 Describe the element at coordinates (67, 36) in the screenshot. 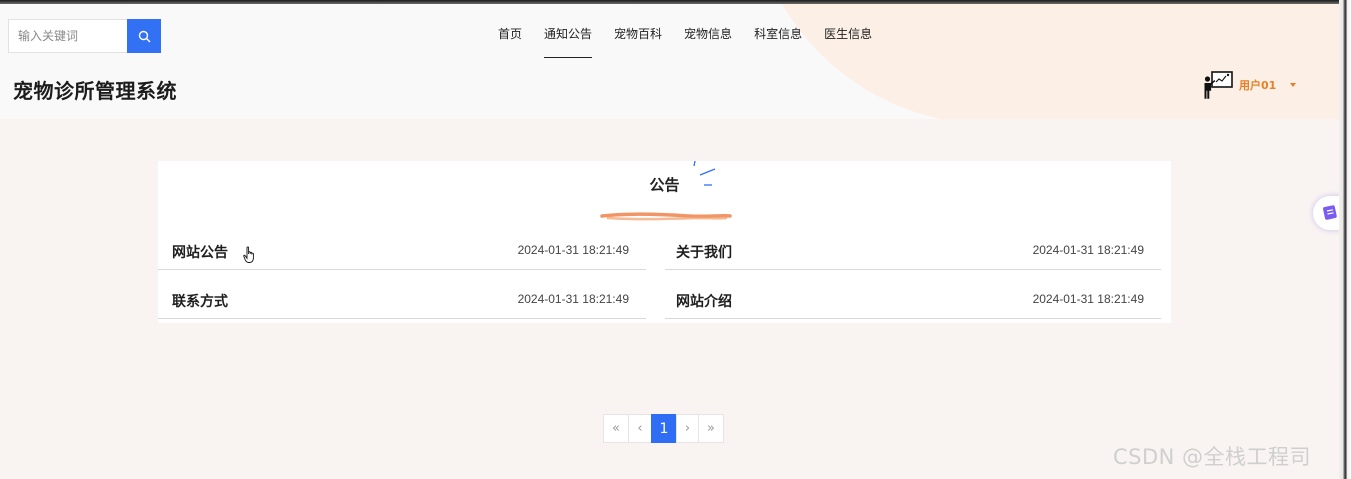

I see `search-input` at that location.